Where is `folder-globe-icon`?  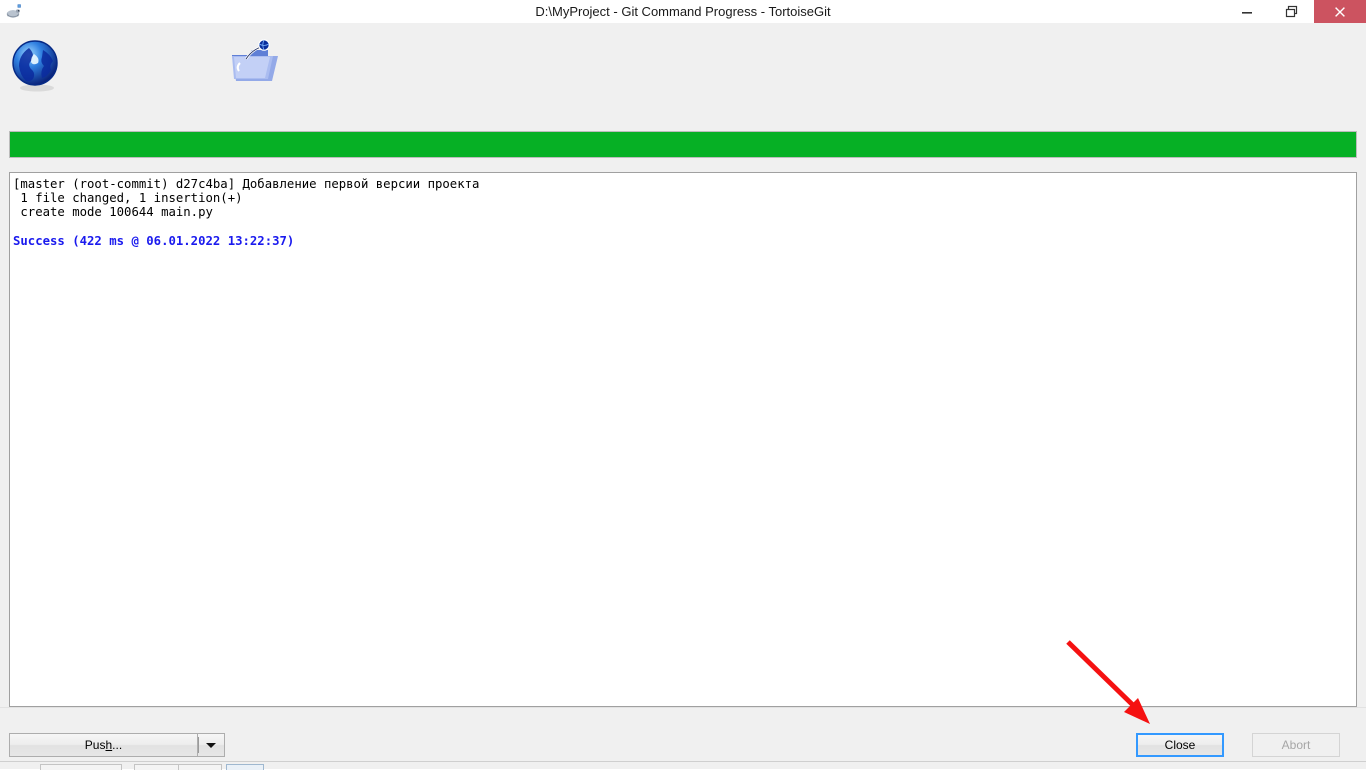 folder-globe-icon is located at coordinates (256, 63).